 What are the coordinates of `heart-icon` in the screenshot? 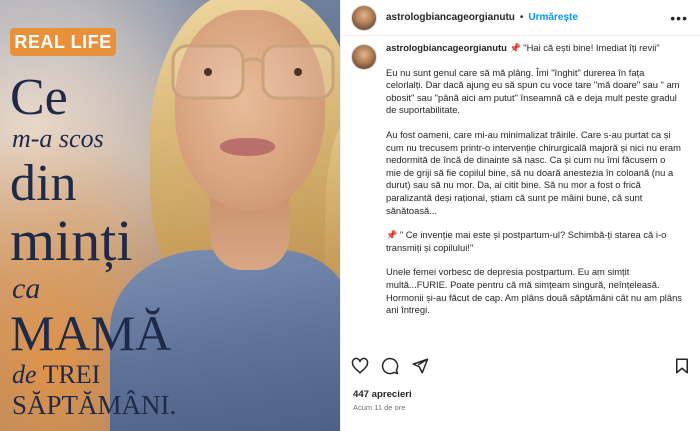 It's located at (360, 366).